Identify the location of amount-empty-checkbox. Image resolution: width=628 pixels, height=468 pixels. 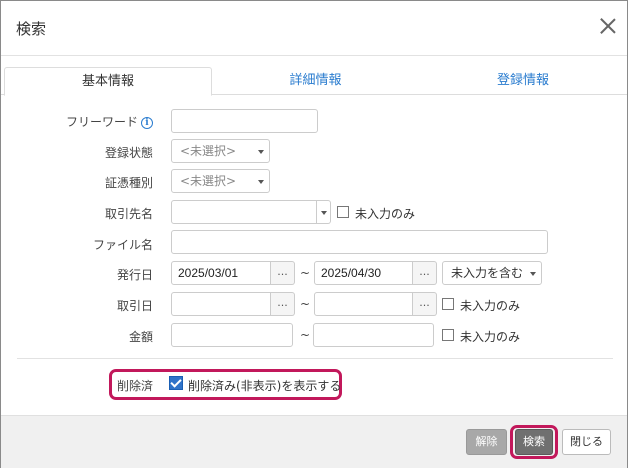
(448, 335).